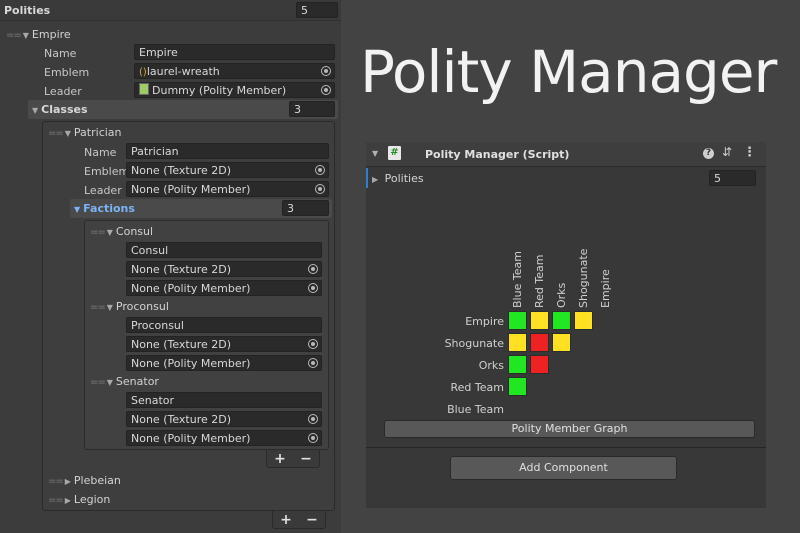  Describe the element at coordinates (563, 468) in the screenshot. I see `add-component-button: Add Component` at that location.